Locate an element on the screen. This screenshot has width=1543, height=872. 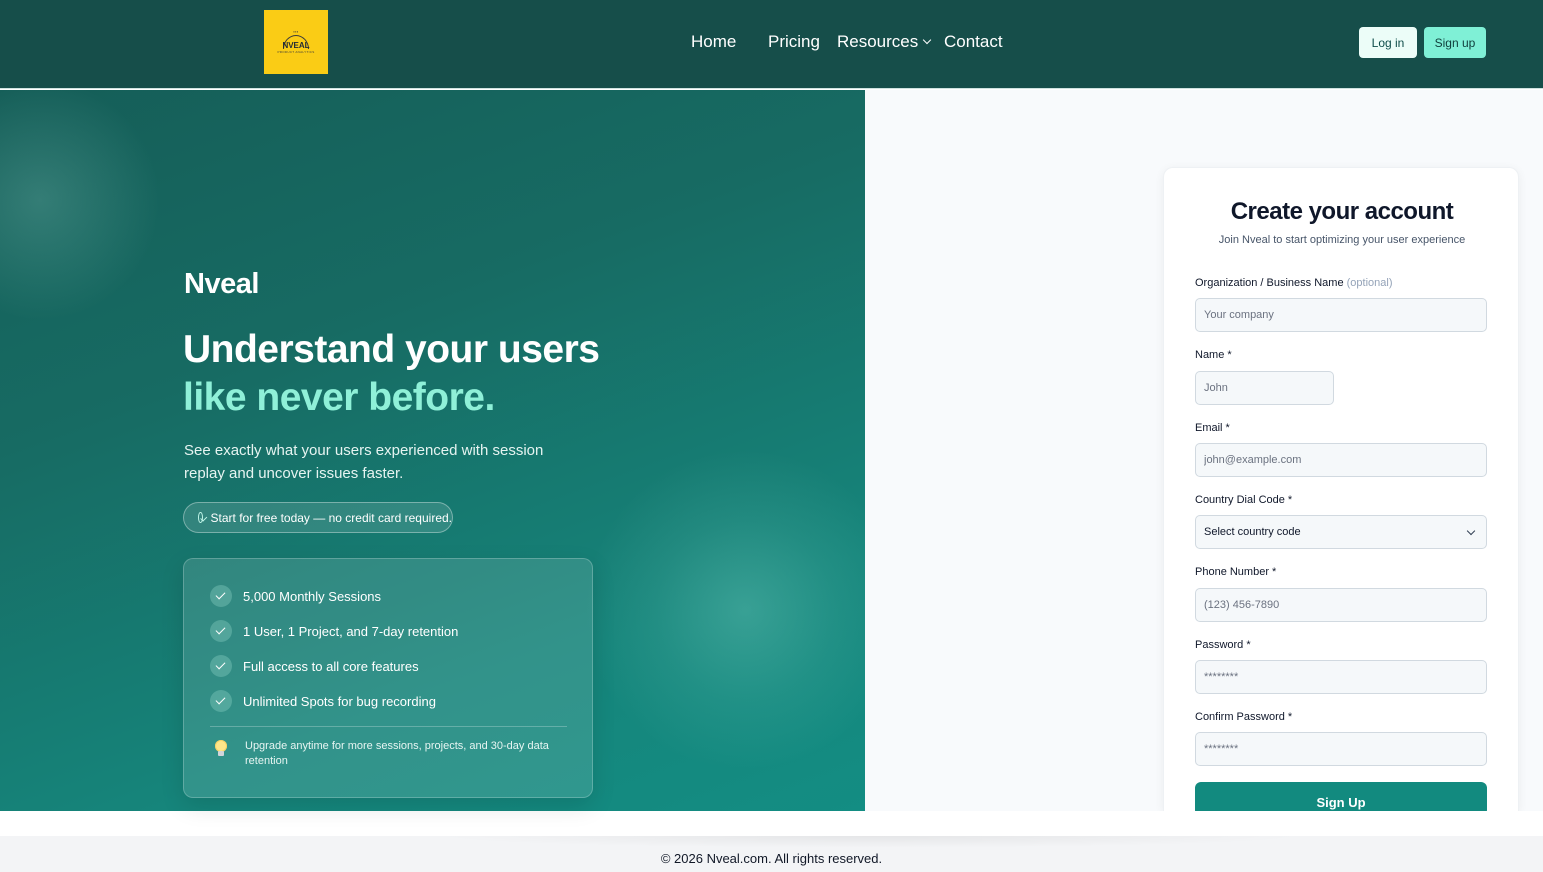
feature-item: 1 User, 1 Project, and 7-day retention is located at coordinates (334, 631).